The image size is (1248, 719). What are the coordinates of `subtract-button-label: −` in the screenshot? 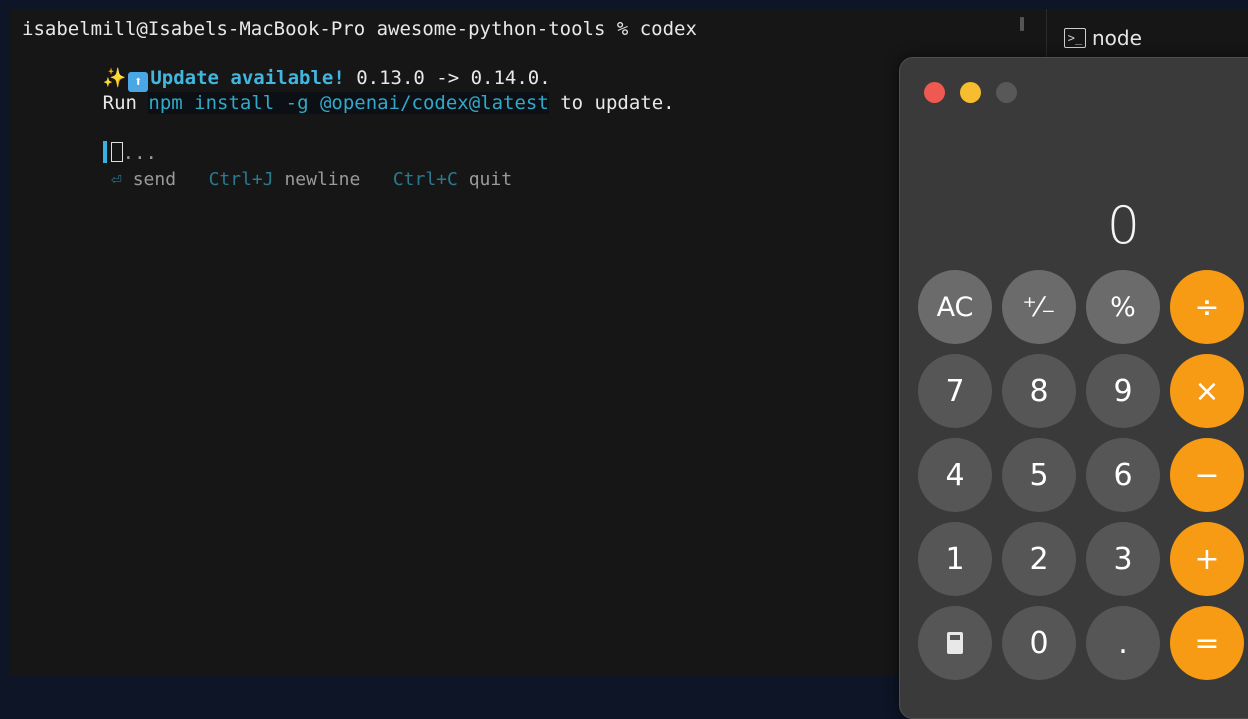 It's located at (1207, 475).